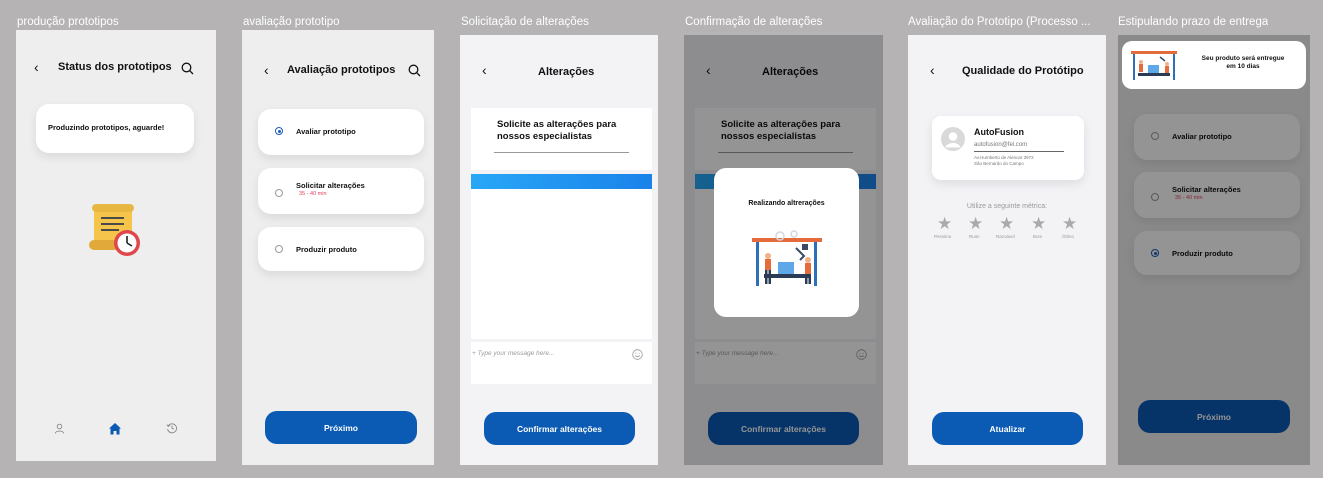  I want to click on status-message: Produzindo prototipos, aguarde!, so click(106, 127).